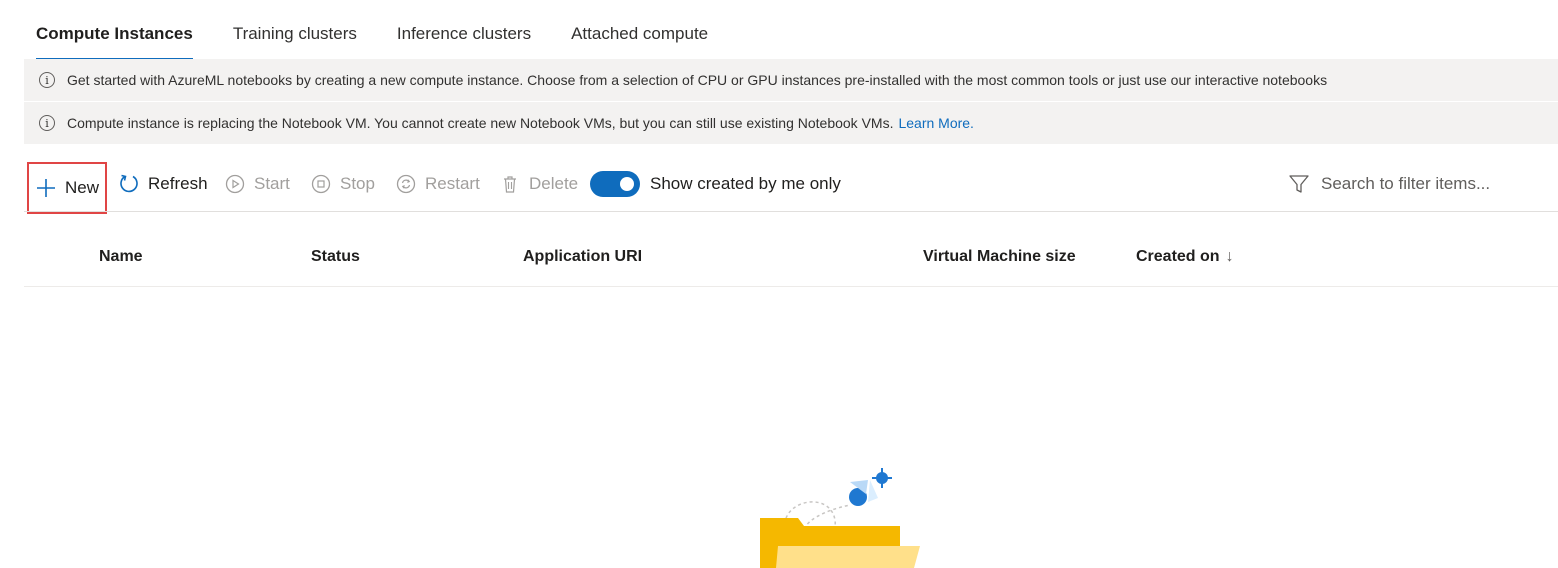  Describe the element at coordinates (840, 514) in the screenshot. I see `empty-folder-illustration` at that location.